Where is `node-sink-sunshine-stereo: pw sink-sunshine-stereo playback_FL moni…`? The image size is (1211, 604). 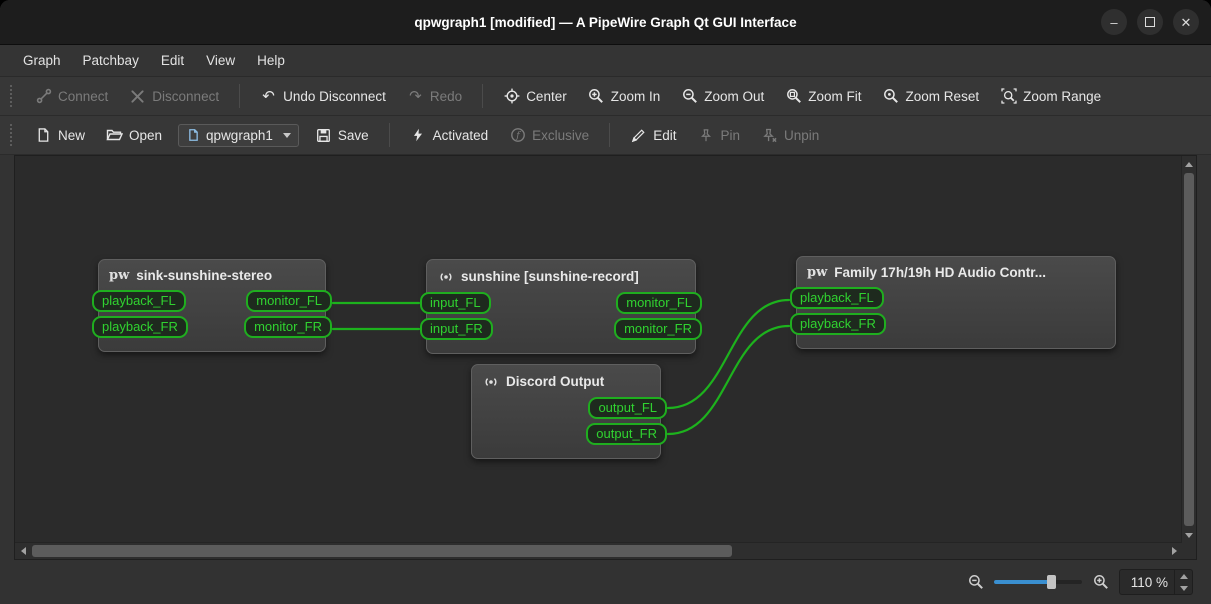 node-sink-sunshine-stereo: pw sink-sunshine-stereo playback_FL moni… is located at coordinates (212, 305).